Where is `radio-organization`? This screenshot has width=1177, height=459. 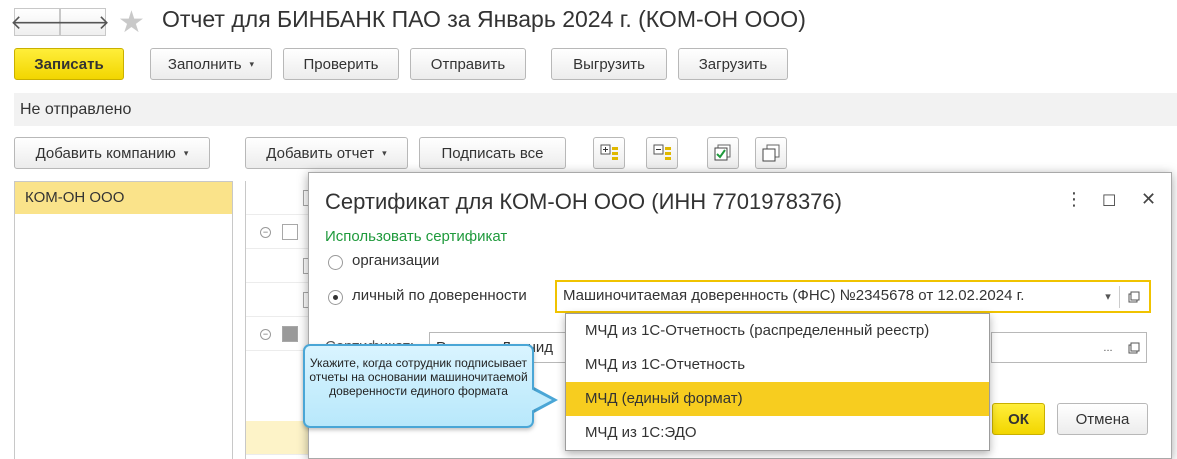
radio-organization is located at coordinates (335, 262).